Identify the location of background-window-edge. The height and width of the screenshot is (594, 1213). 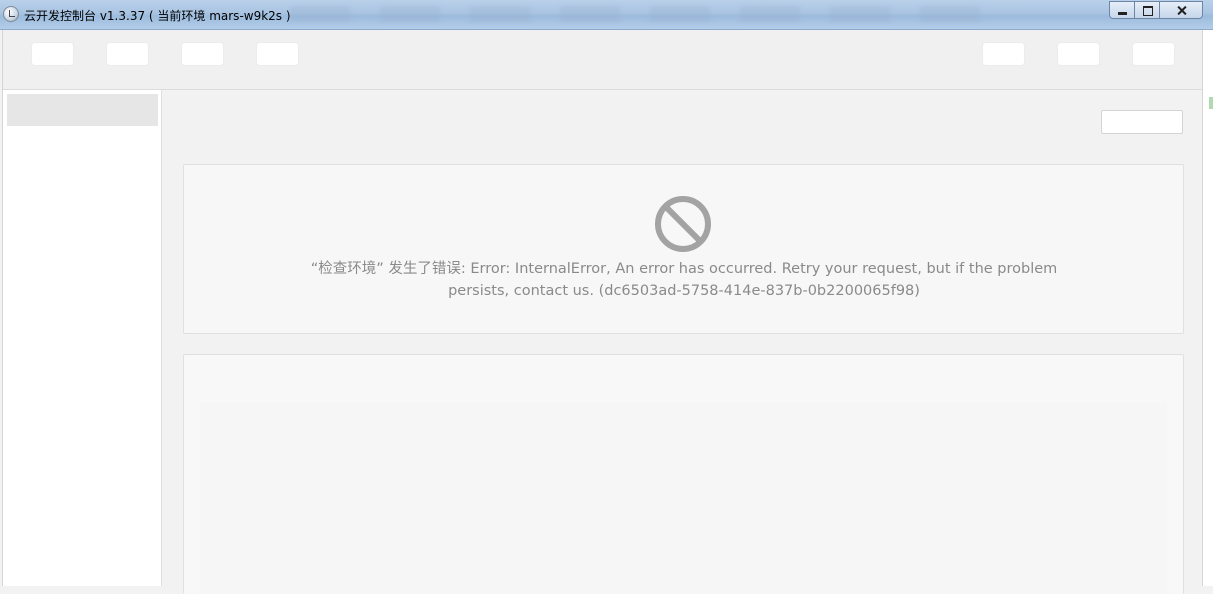
(1208, 308).